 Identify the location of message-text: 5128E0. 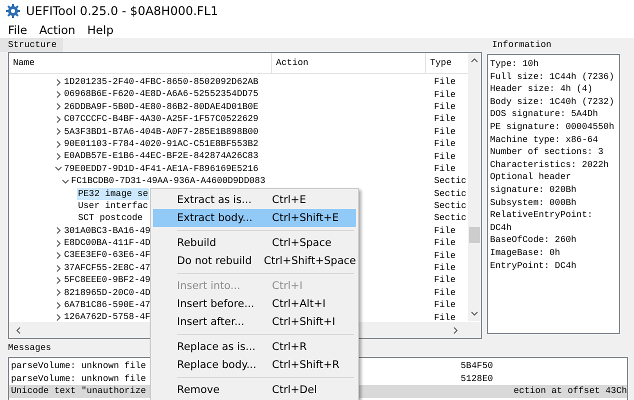
(476, 379).